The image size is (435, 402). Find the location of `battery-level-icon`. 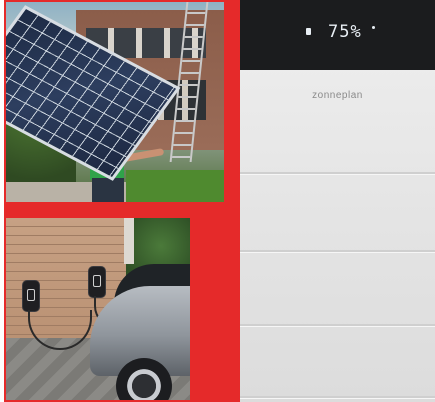

battery-level-icon is located at coordinates (308, 31).